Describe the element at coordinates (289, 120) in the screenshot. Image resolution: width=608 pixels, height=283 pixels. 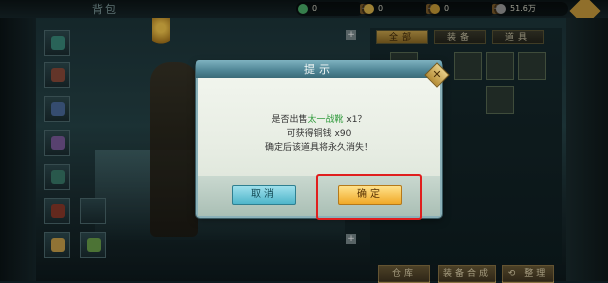
I see `sell-question-prefix: 是否出售` at that location.